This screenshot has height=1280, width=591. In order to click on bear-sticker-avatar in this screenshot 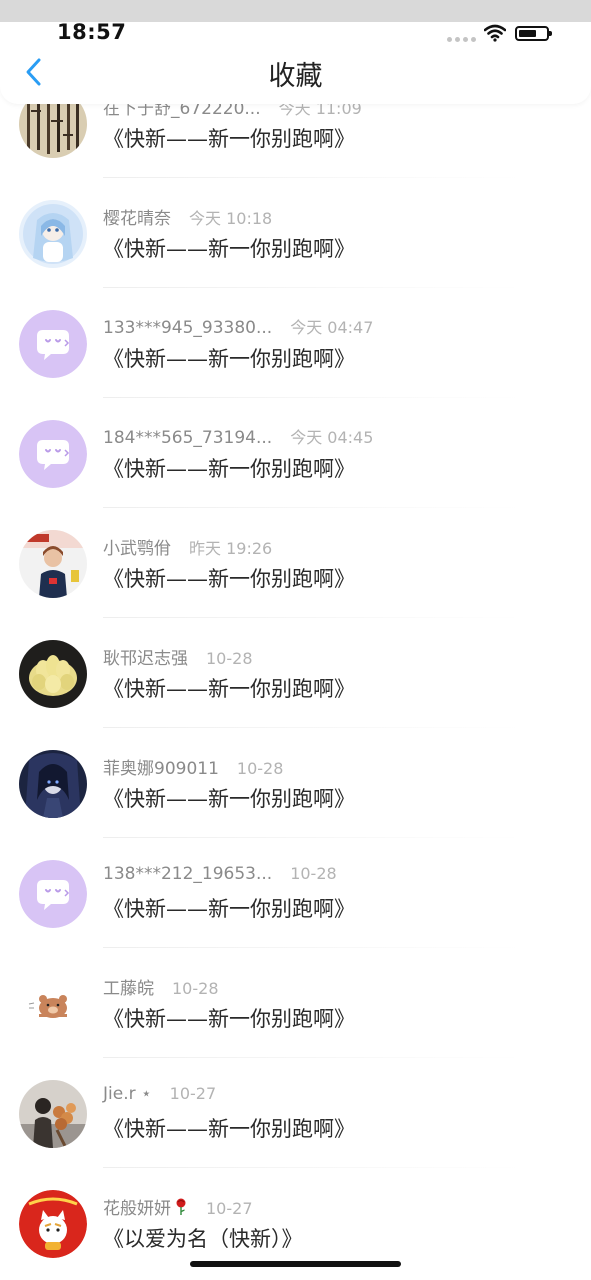, I will do `click(53, 1004)`.